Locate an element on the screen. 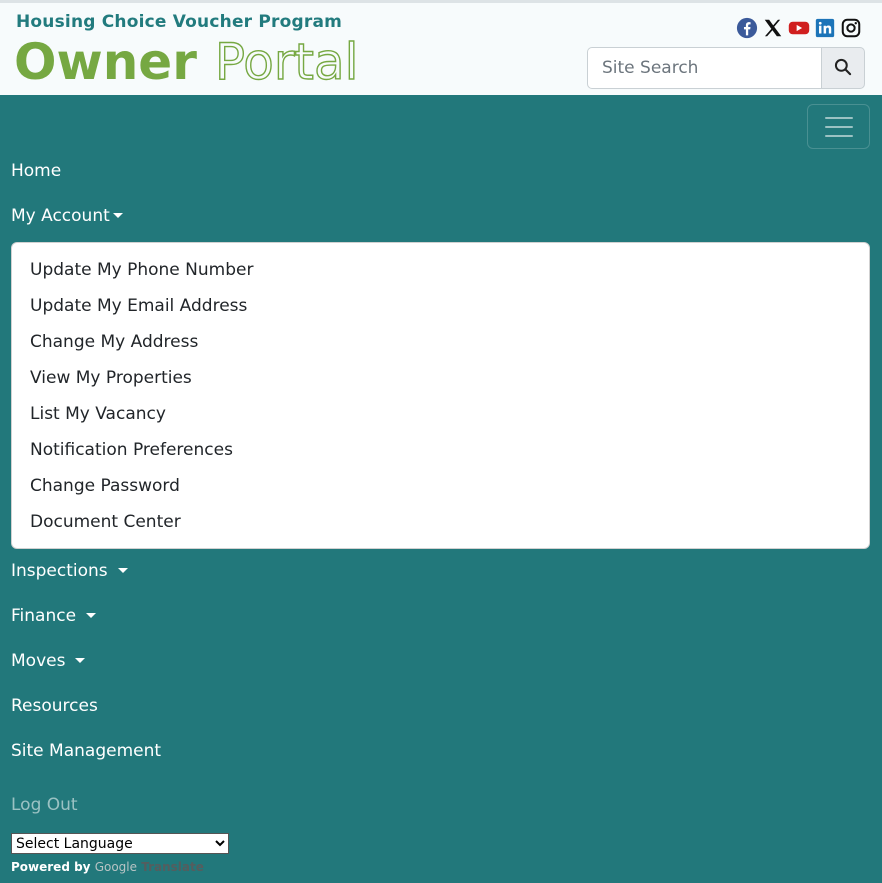  instagram-icon is located at coordinates (851, 28).